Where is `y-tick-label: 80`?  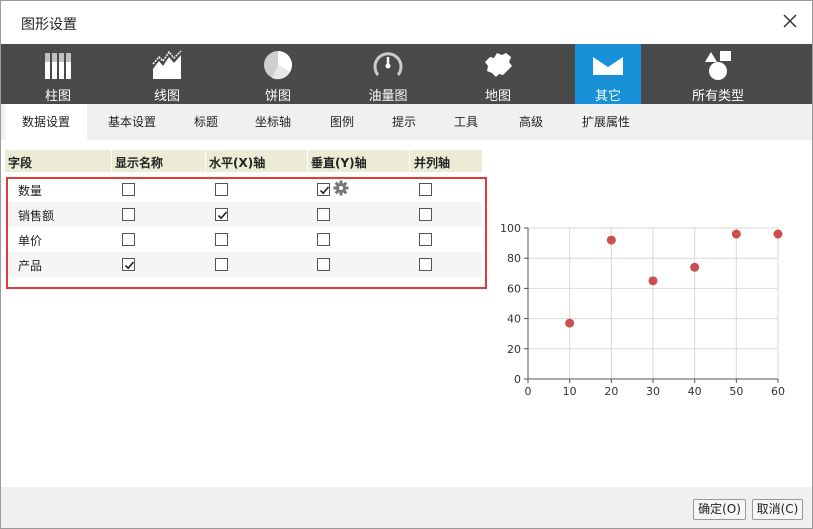
y-tick-label: 80 is located at coordinates (514, 258).